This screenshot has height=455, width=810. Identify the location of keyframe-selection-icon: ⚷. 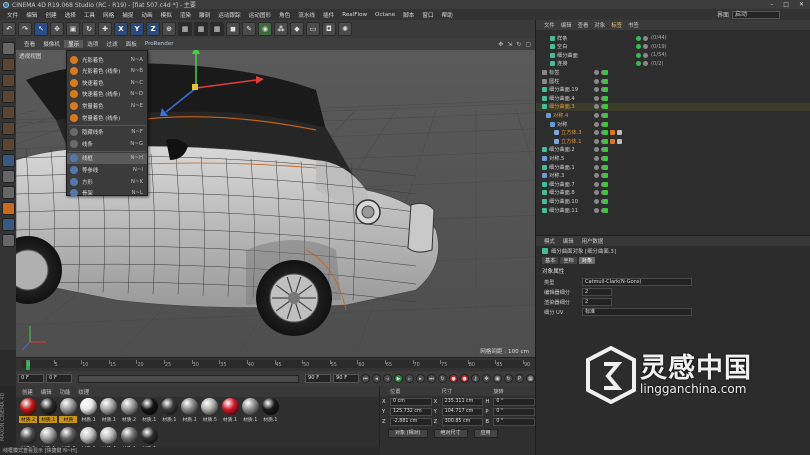
(475, 378).